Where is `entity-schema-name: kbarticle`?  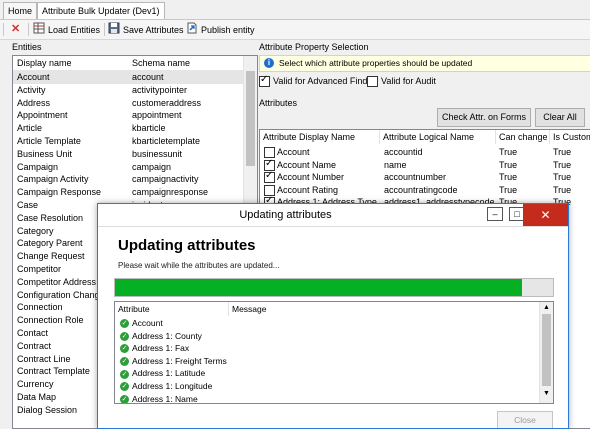 entity-schema-name: kbarticle is located at coordinates (149, 128).